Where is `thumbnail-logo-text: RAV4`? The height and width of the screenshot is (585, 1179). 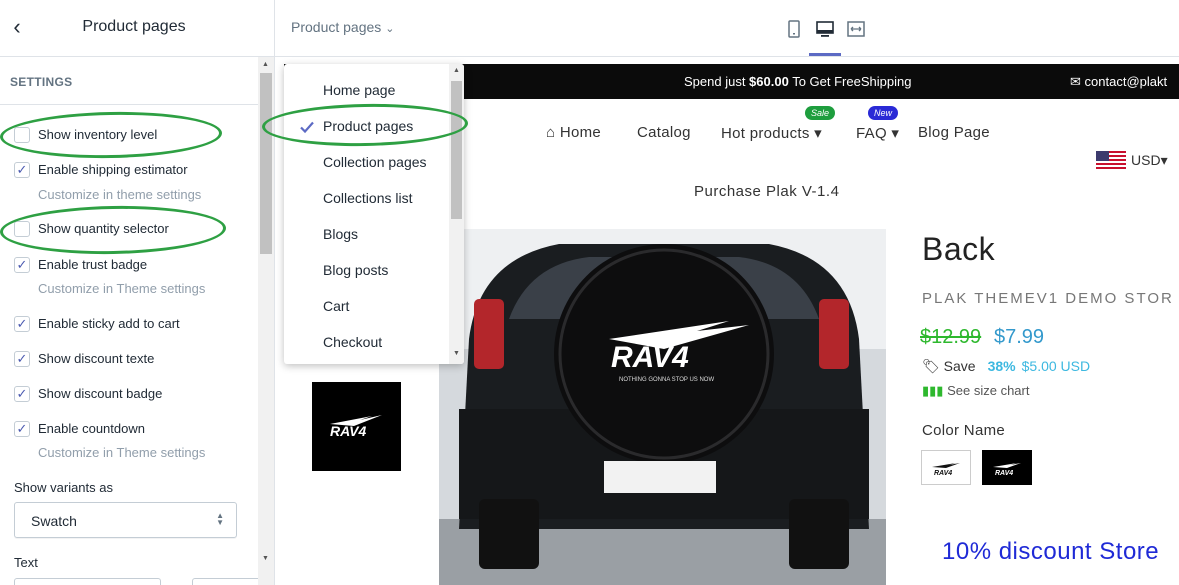 thumbnail-logo-text: RAV4 is located at coordinates (348, 431).